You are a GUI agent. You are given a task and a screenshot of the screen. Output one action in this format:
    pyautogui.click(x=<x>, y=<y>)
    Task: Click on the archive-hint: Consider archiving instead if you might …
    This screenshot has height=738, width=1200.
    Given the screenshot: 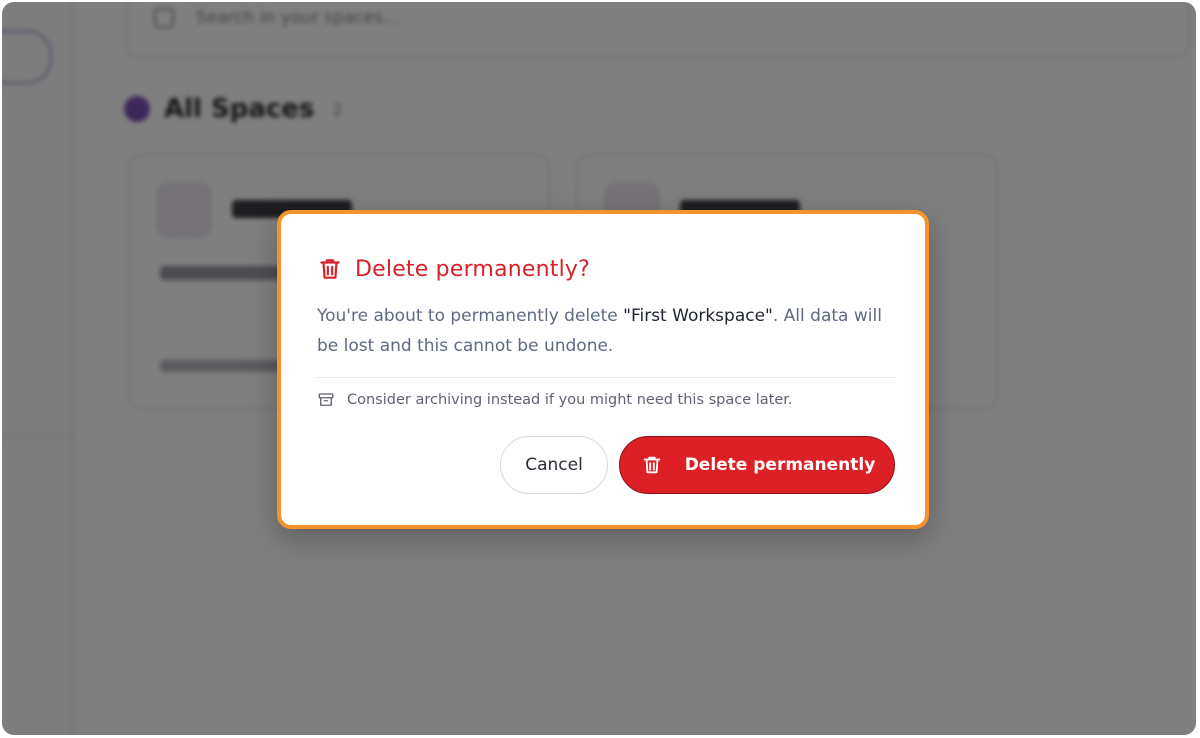 What is the action you would take?
    pyautogui.click(x=555, y=400)
    